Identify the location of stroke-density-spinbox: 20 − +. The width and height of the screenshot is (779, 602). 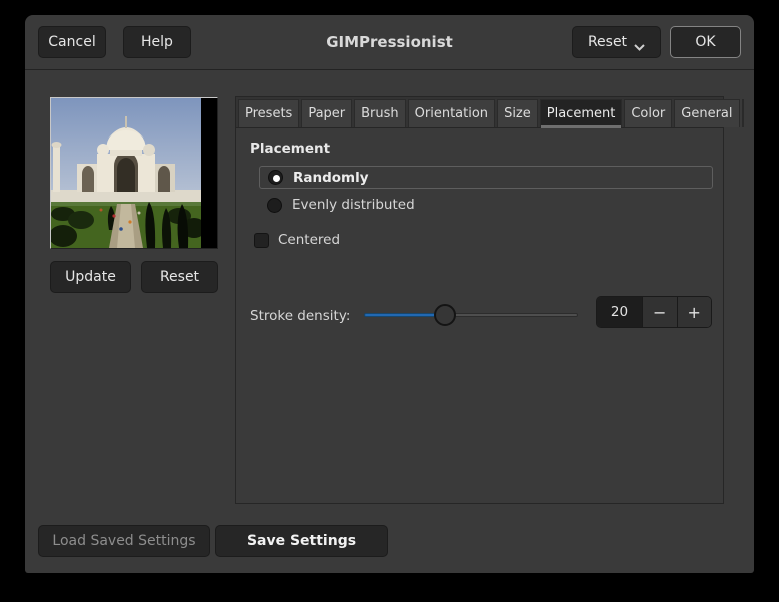
(654, 312).